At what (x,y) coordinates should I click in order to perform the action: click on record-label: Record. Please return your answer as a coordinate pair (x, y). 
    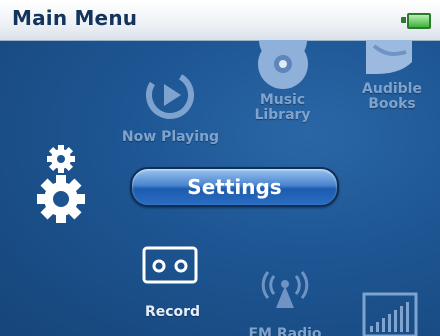
    Looking at the image, I should click on (172, 312).